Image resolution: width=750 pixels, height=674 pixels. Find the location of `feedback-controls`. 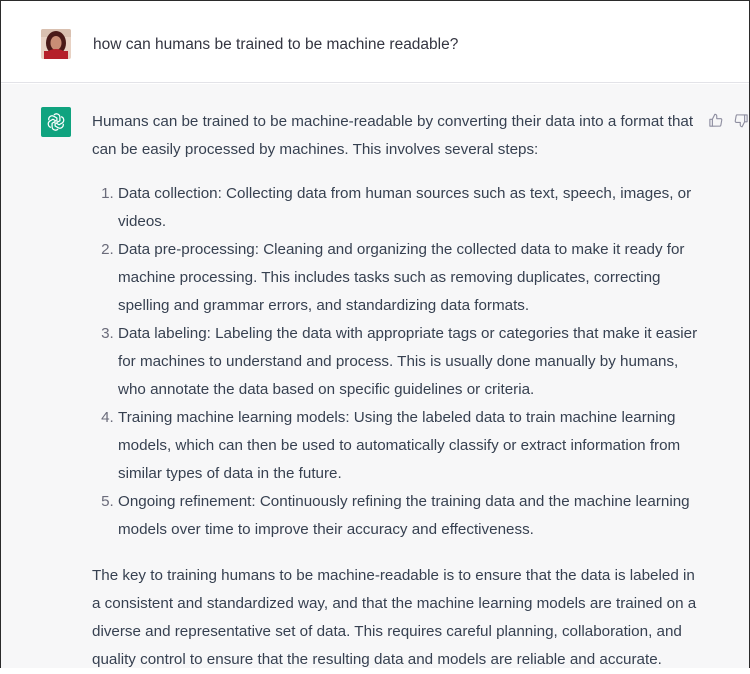

feedback-controls is located at coordinates (728, 120).